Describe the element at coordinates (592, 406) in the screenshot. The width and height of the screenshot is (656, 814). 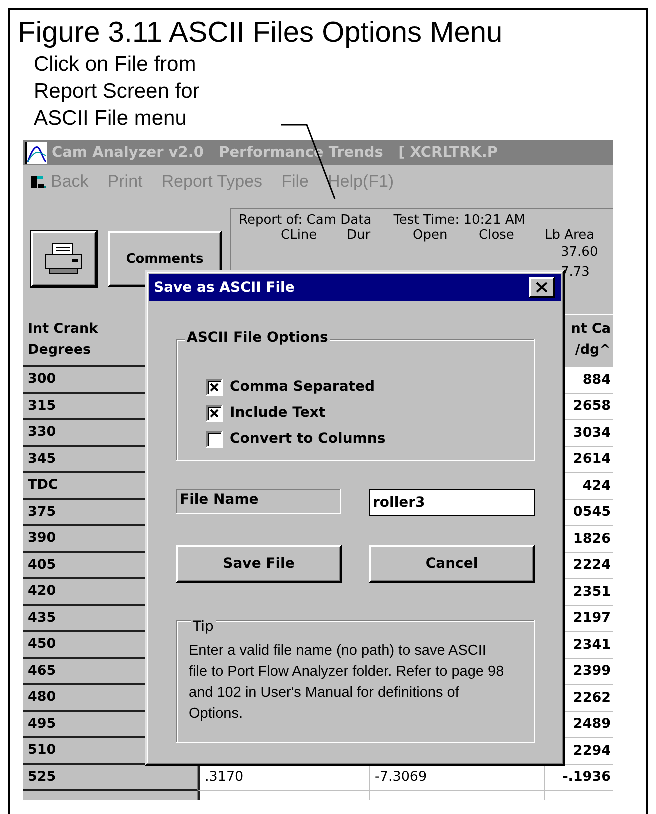
I see `table-cell: 2658` at that location.